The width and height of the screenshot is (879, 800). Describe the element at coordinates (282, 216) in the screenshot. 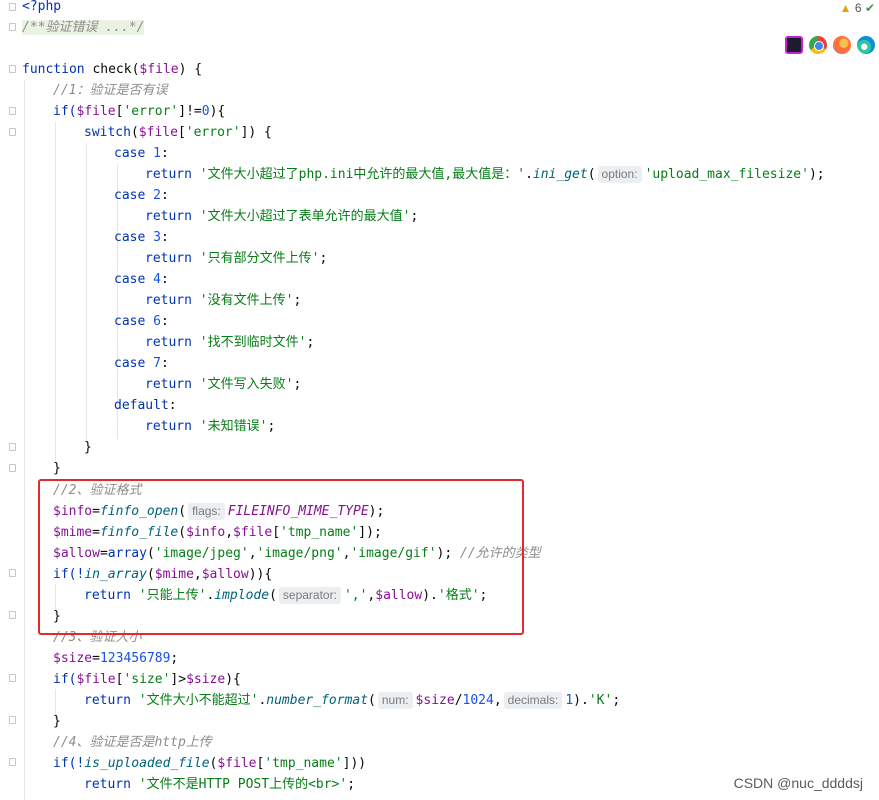

I see `code-line: return '文件大小超过了表单允许的最大值';` at that location.